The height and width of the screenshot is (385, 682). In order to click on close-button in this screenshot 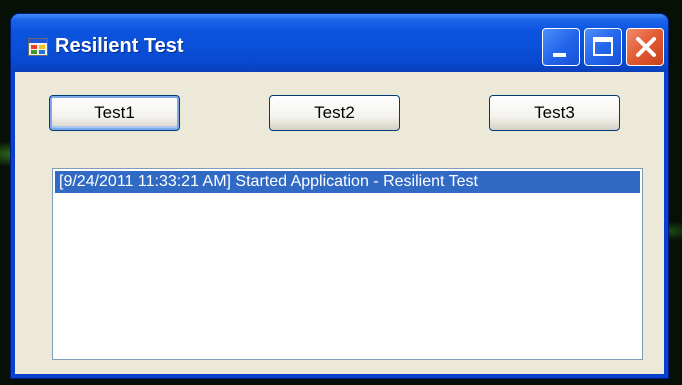, I will do `click(645, 47)`.